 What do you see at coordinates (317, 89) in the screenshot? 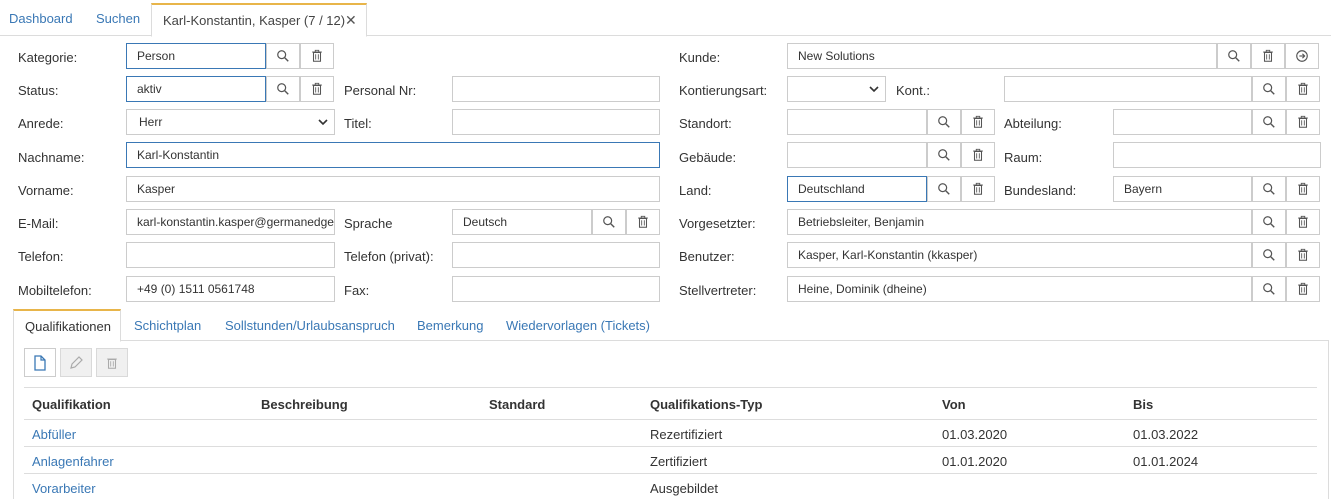
I see `status-delete-button` at bounding box center [317, 89].